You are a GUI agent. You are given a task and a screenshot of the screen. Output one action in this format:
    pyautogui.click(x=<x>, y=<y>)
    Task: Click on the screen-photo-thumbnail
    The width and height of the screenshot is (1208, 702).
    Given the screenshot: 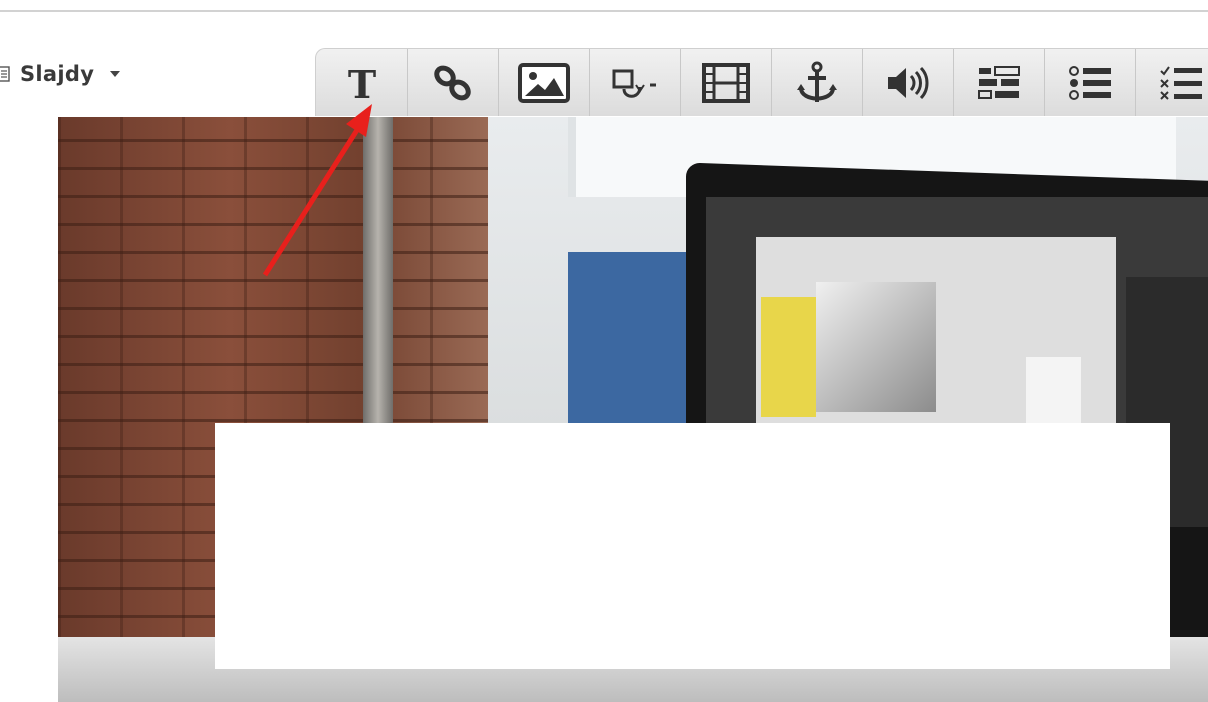 What is the action you would take?
    pyautogui.click(x=876, y=347)
    